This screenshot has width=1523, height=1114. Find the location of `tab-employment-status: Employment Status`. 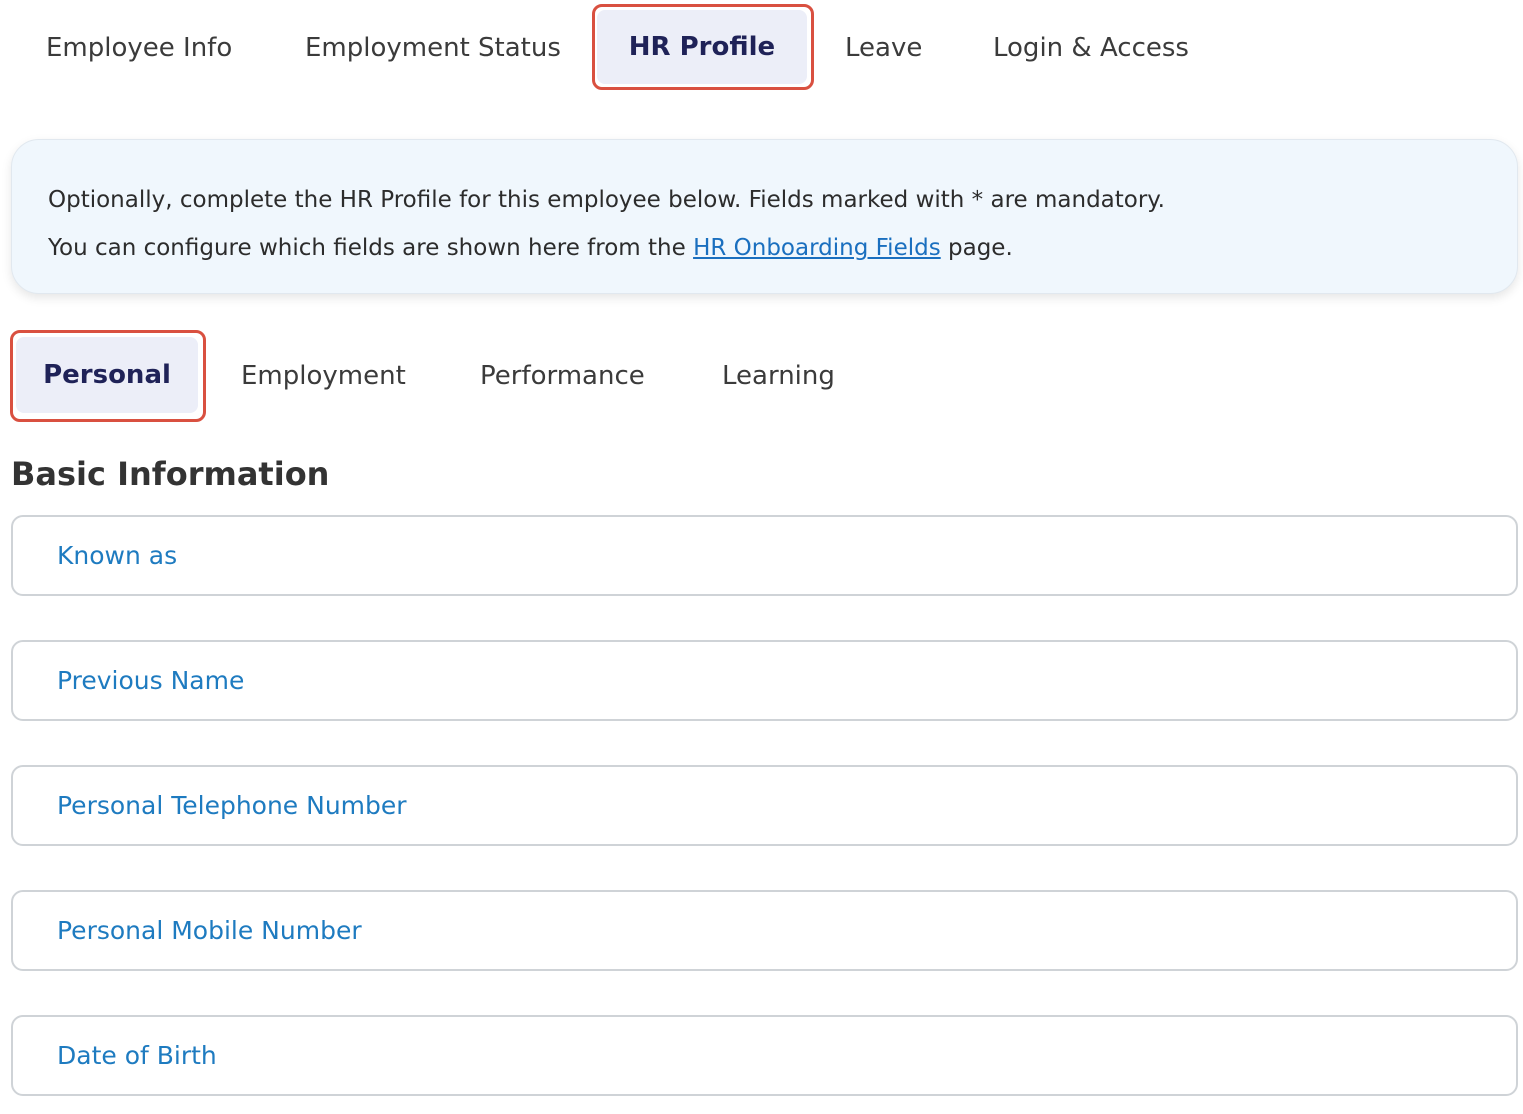

tab-employment-status: Employment Status is located at coordinates (433, 48).